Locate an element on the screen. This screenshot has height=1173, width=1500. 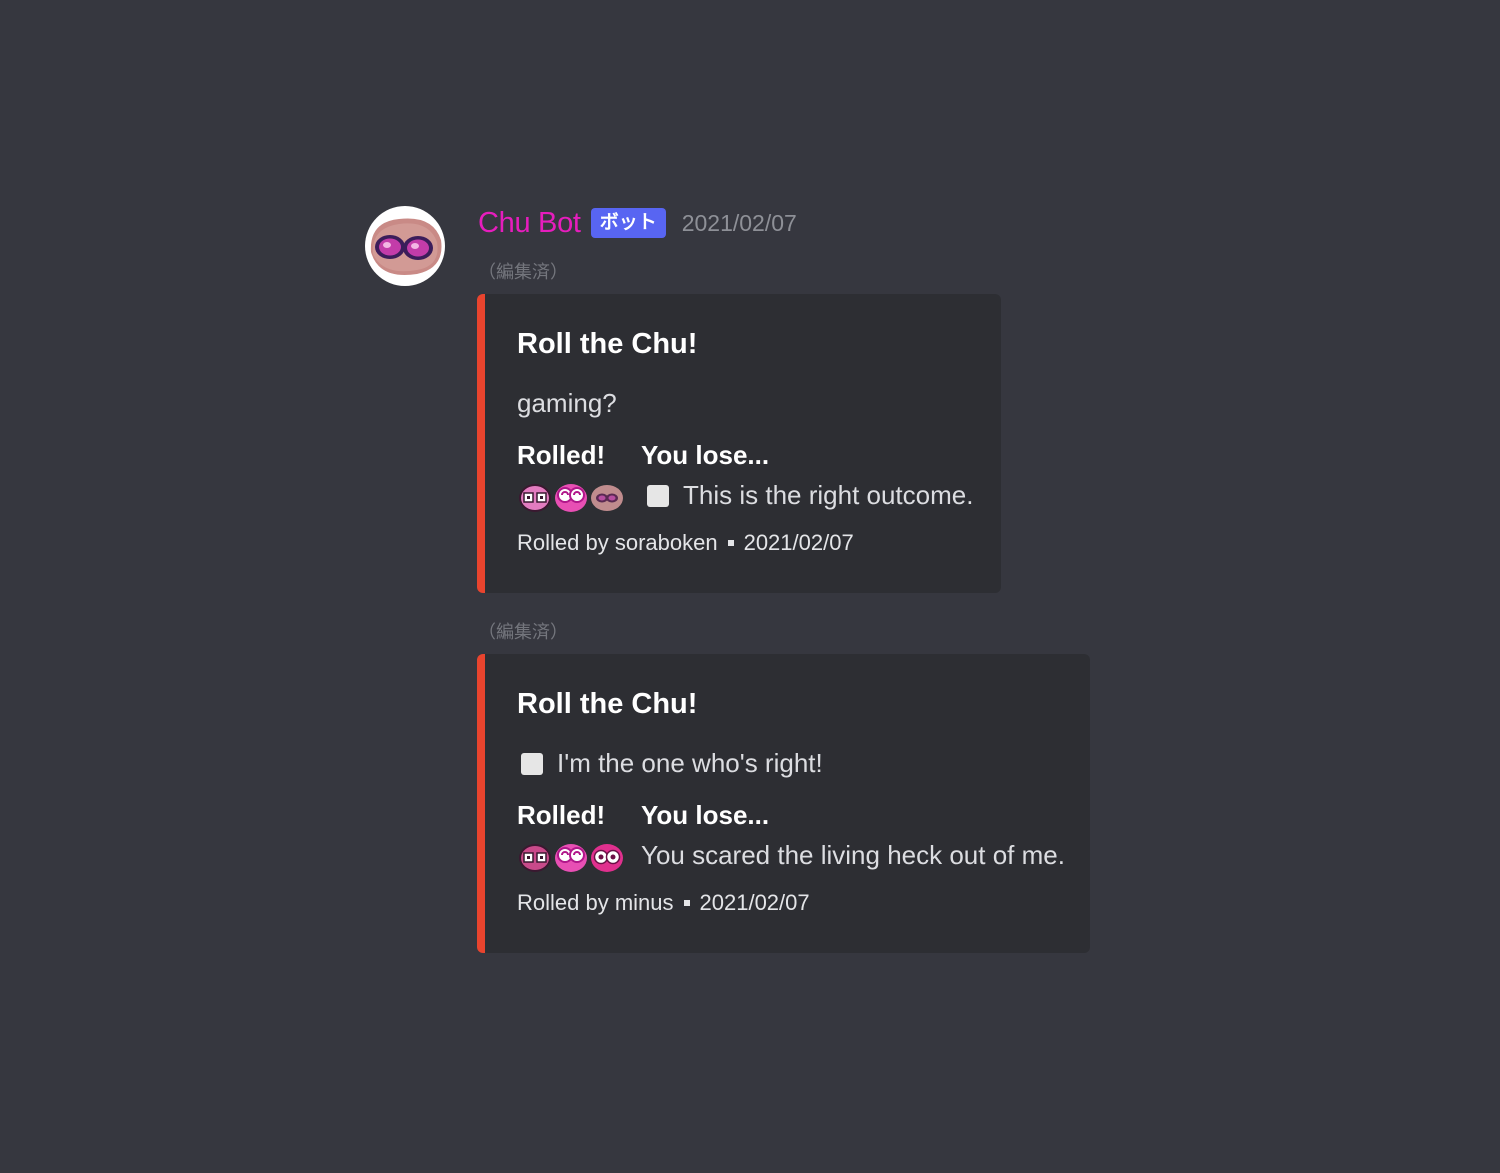
chu-face-wide-eyes-icon is located at coordinates (607, 858).